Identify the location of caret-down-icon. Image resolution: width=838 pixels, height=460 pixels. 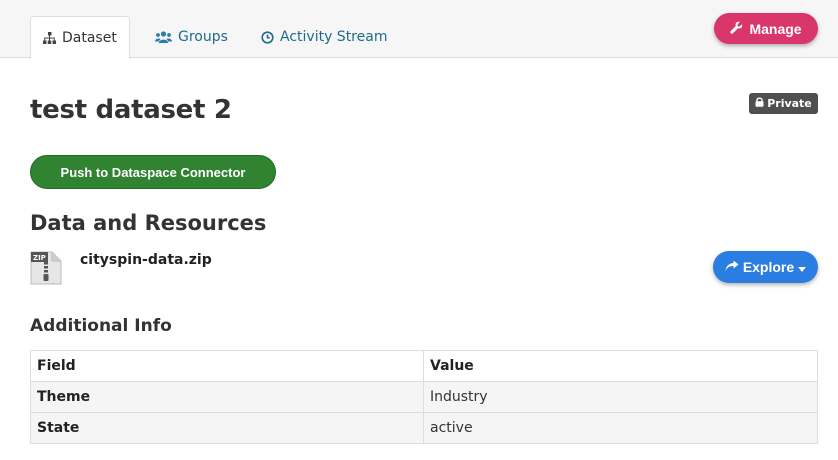
(802, 267).